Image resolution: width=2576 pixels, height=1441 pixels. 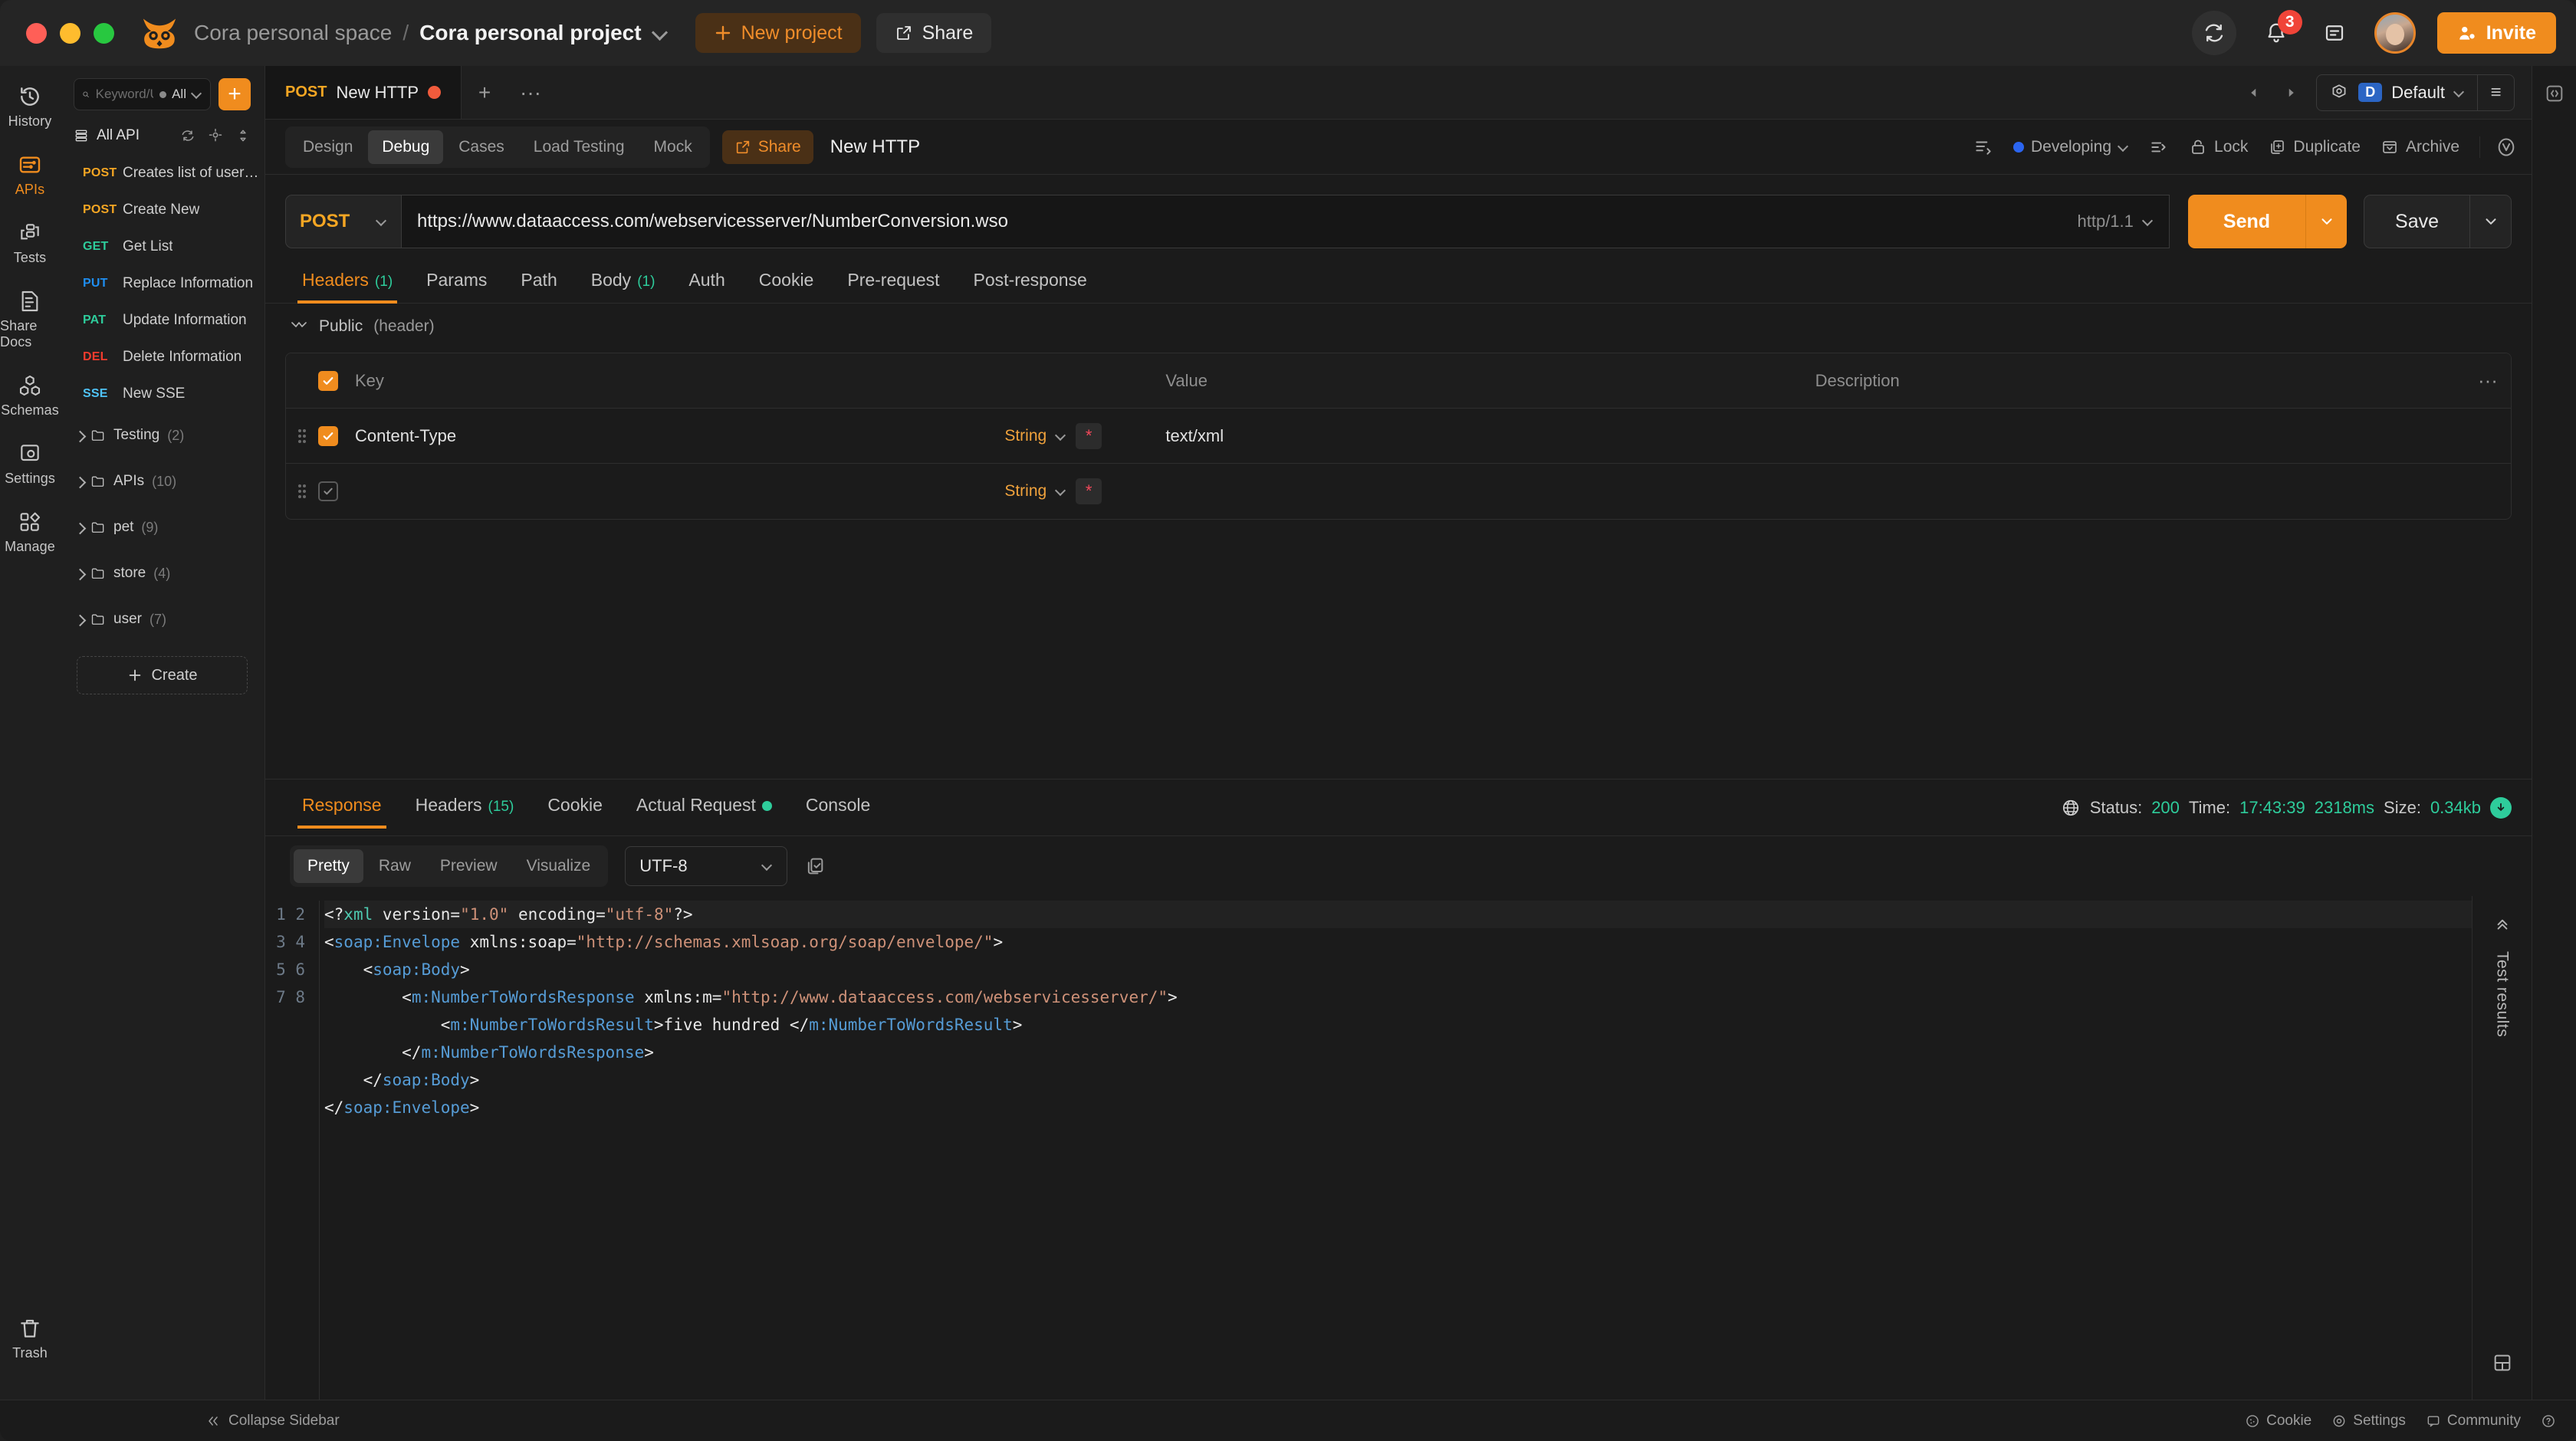 What do you see at coordinates (468, 866) in the screenshot?
I see `view-preview: Preview` at bounding box center [468, 866].